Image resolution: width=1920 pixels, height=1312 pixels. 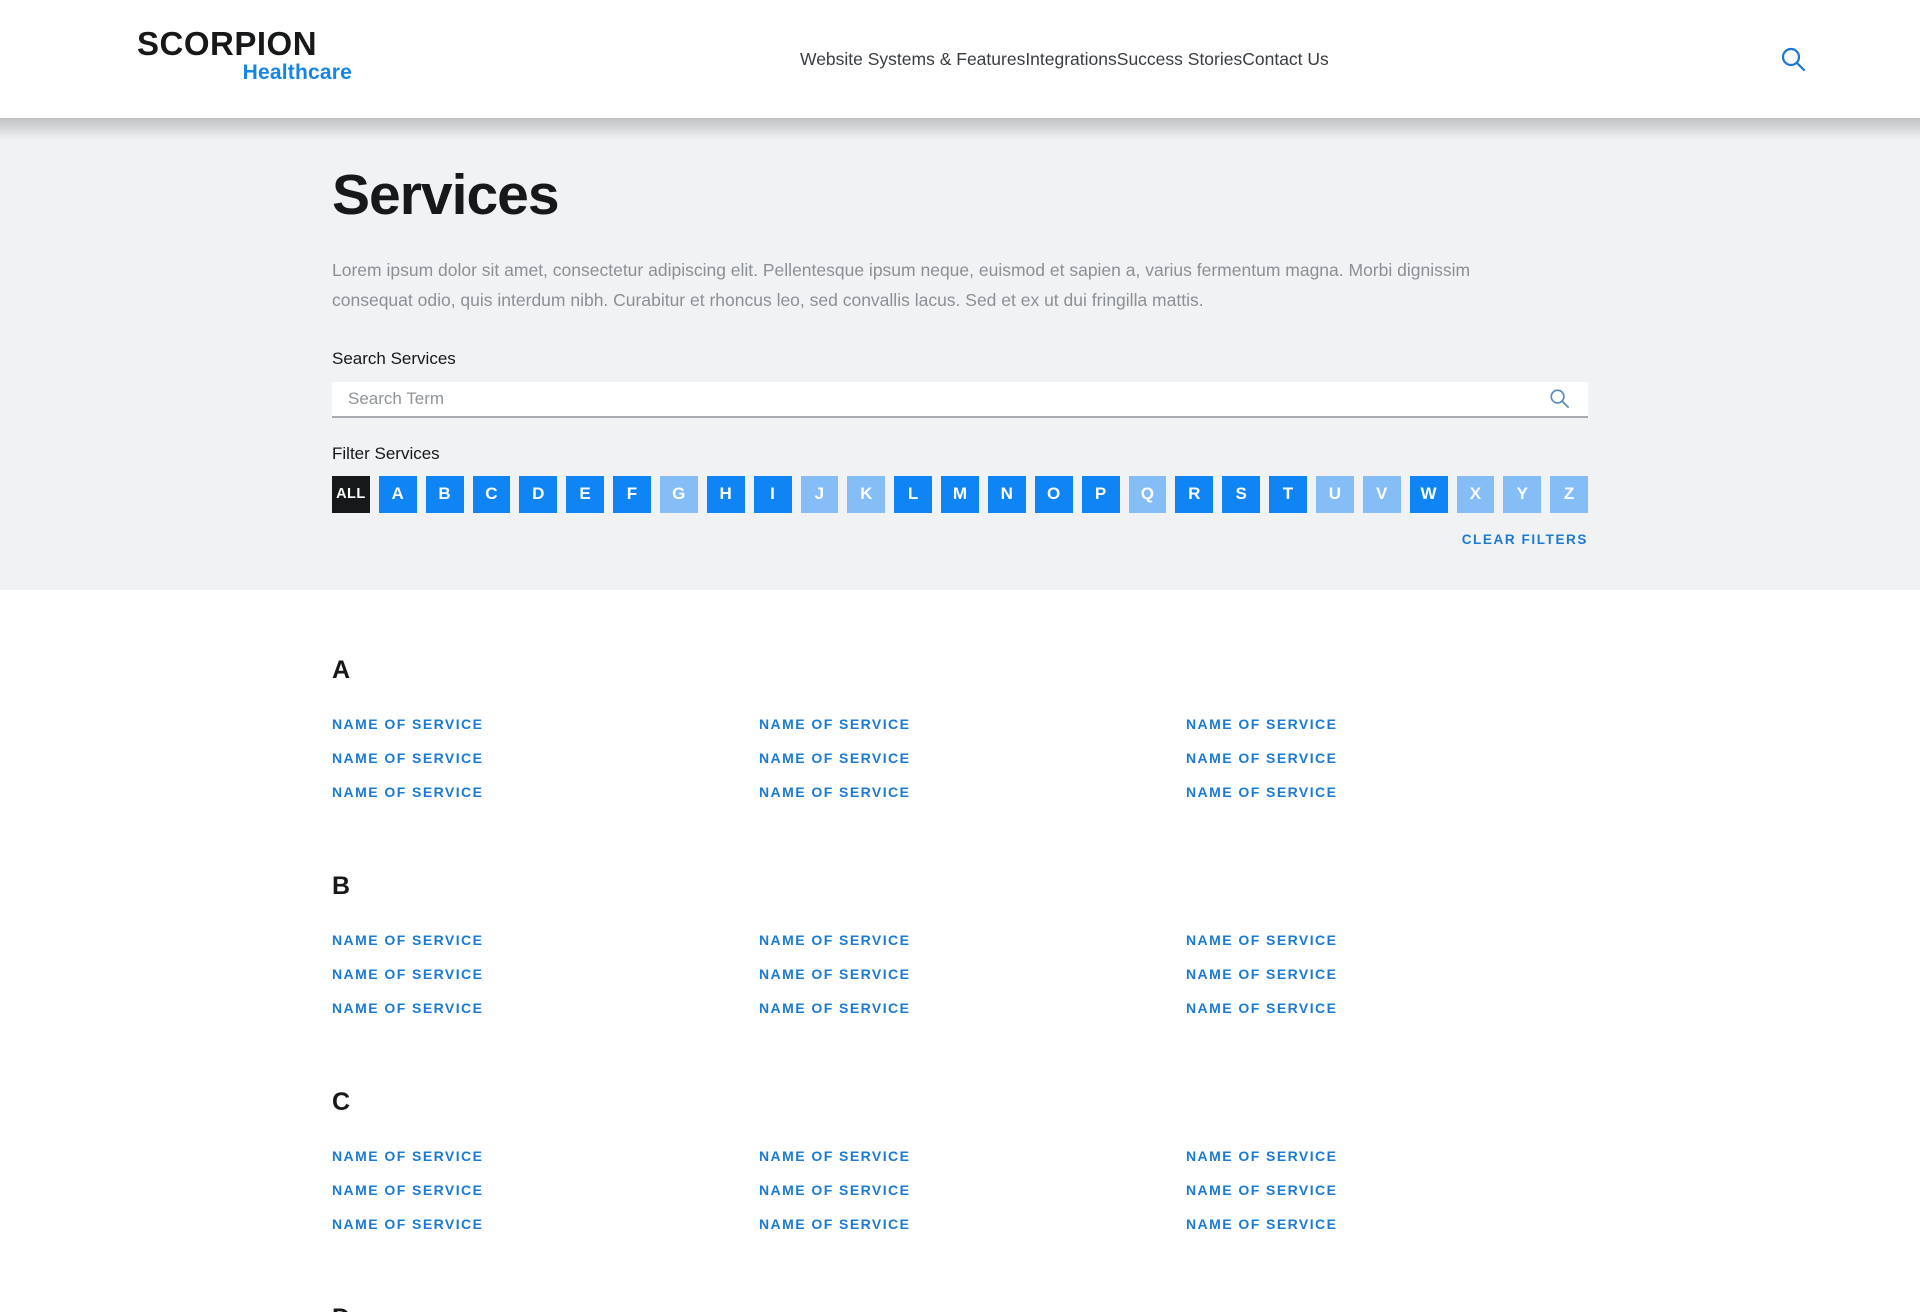 What do you see at coordinates (679, 494) in the screenshot?
I see `filter-letter-g: G` at bounding box center [679, 494].